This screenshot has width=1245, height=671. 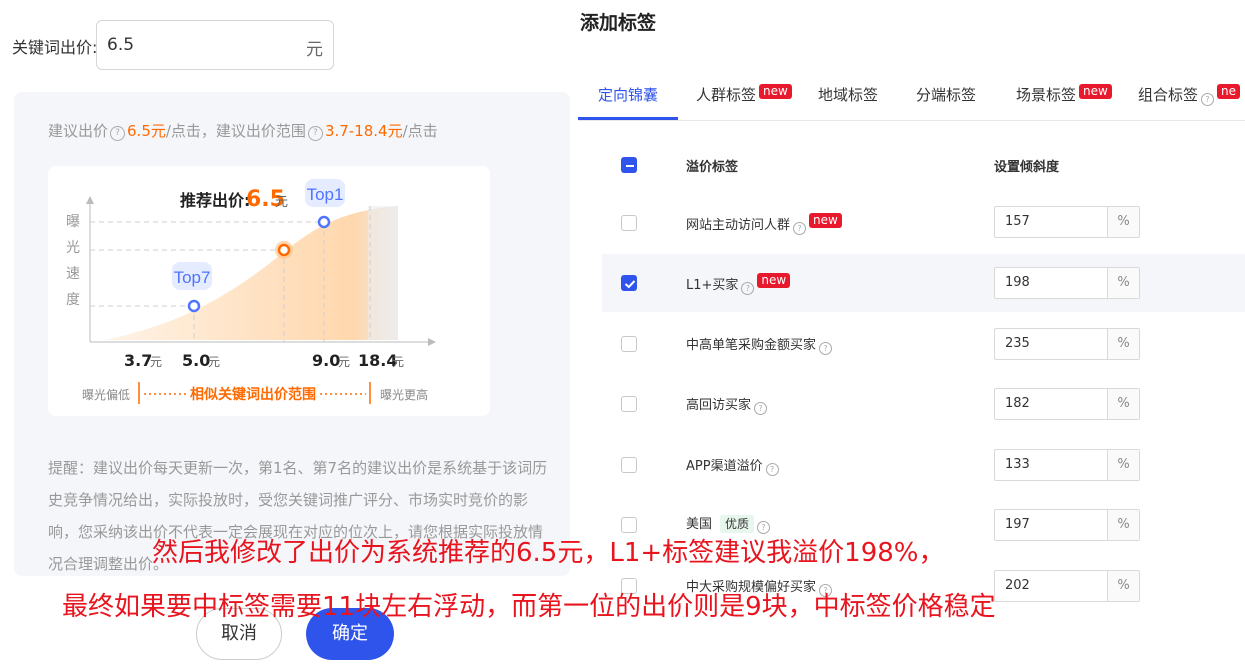 I want to click on table-row: 美国 优质?, so click(x=728, y=523).